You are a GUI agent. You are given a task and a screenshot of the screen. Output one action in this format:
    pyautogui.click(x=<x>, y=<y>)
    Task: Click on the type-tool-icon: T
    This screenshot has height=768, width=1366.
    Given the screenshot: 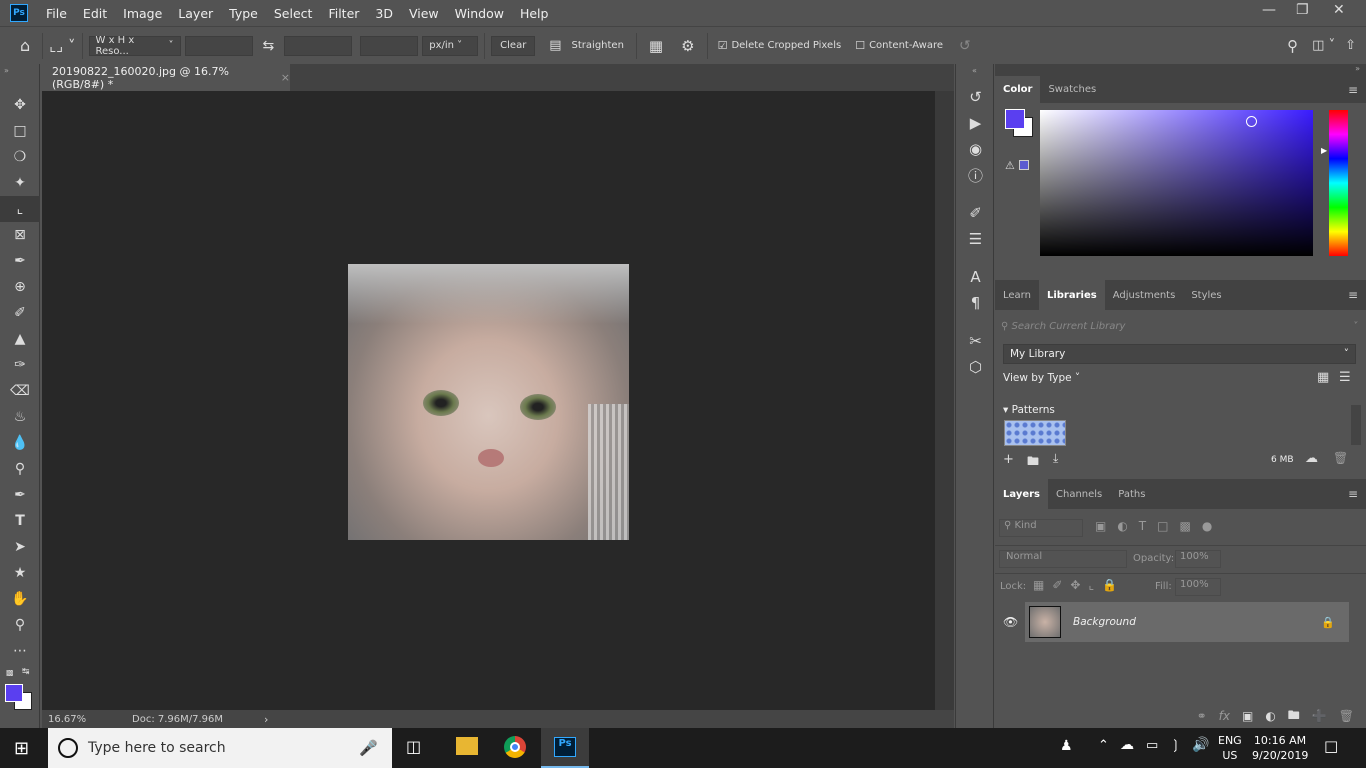 What is the action you would take?
    pyautogui.click(x=20, y=521)
    